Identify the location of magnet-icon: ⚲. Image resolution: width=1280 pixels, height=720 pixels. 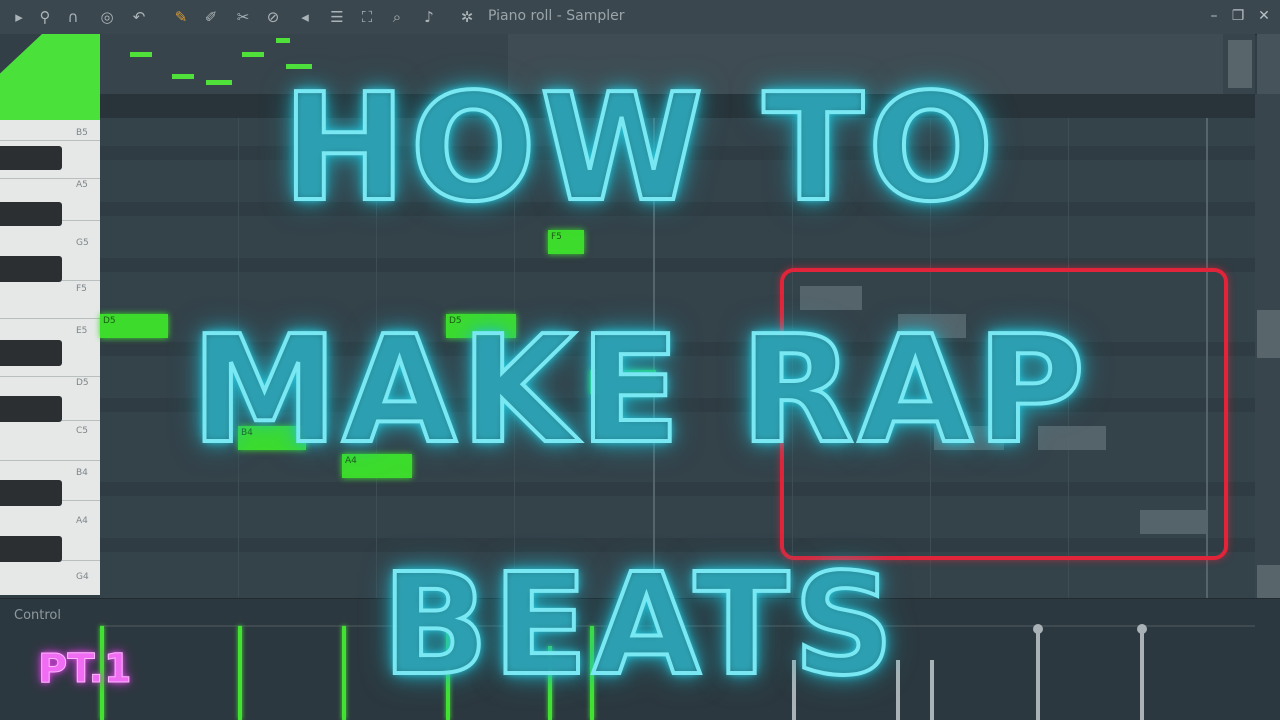
(45, 17).